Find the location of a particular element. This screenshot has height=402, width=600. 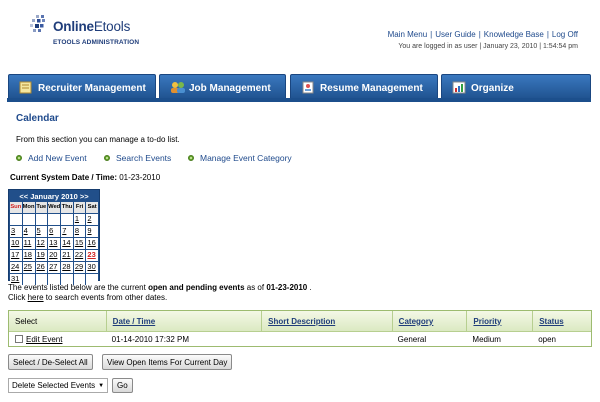

search-events-link: Search Events is located at coordinates (137, 158).